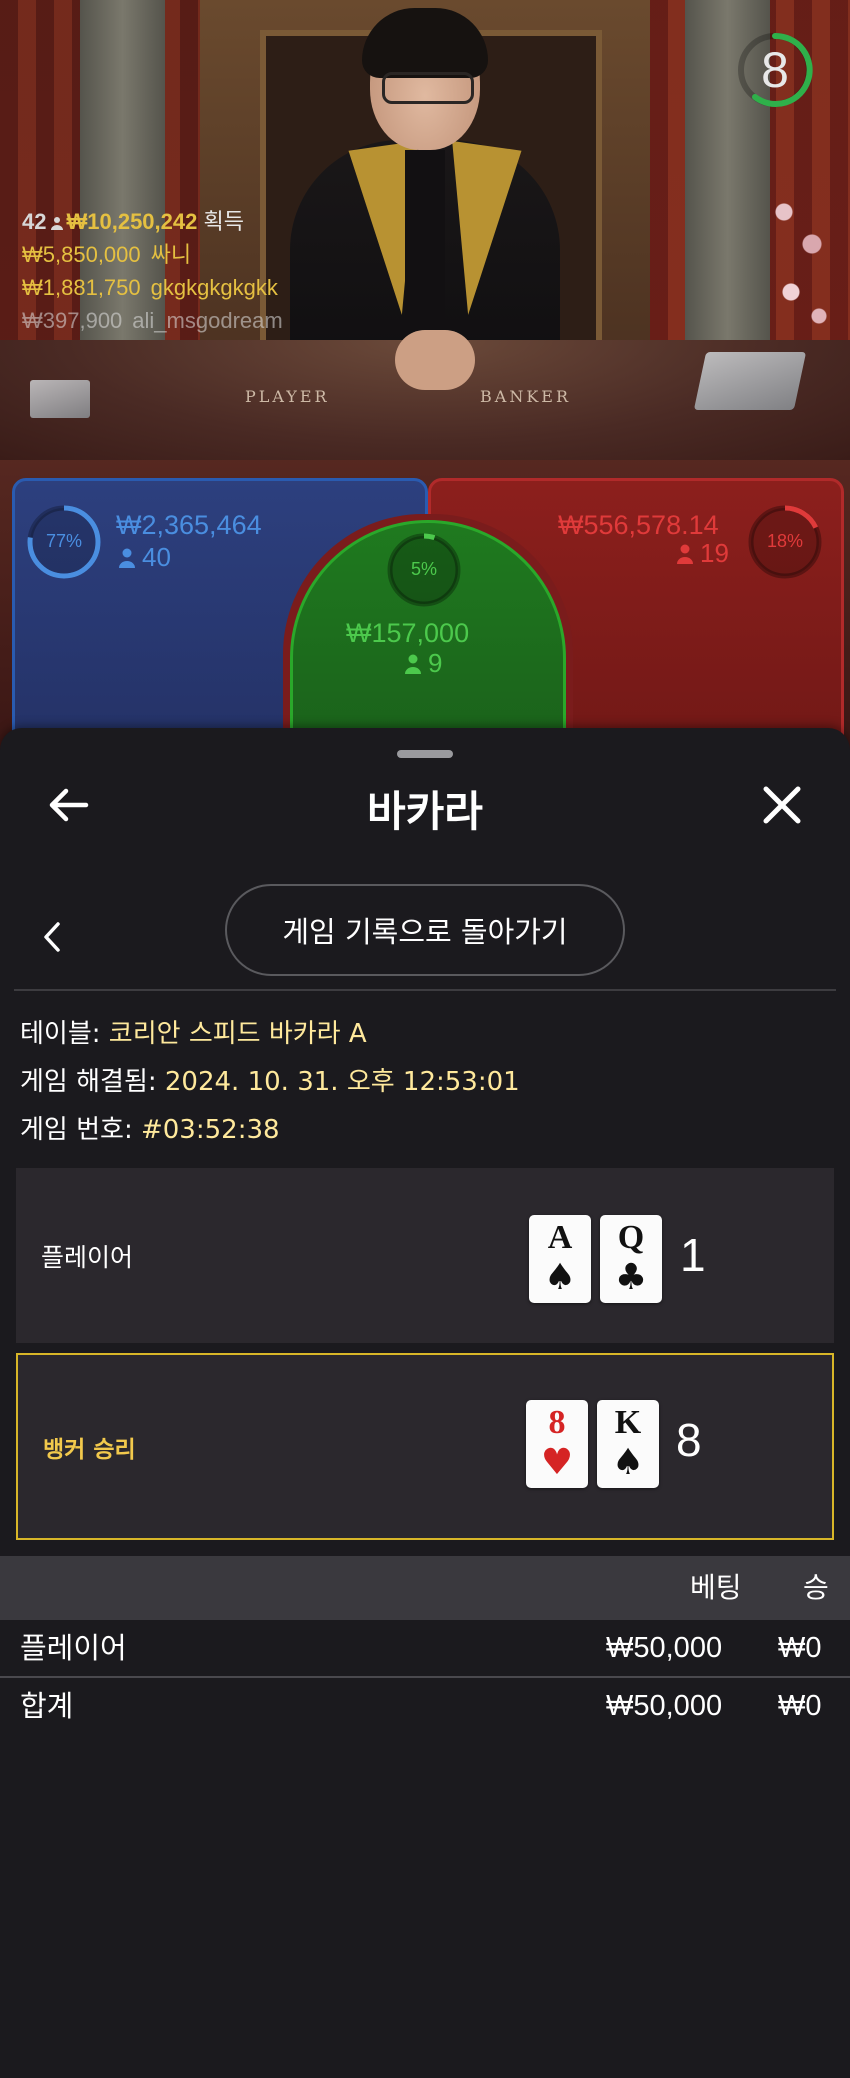 The image size is (850, 2078). Describe the element at coordinates (52, 937) in the screenshot. I see `chevron-left-icon` at that location.